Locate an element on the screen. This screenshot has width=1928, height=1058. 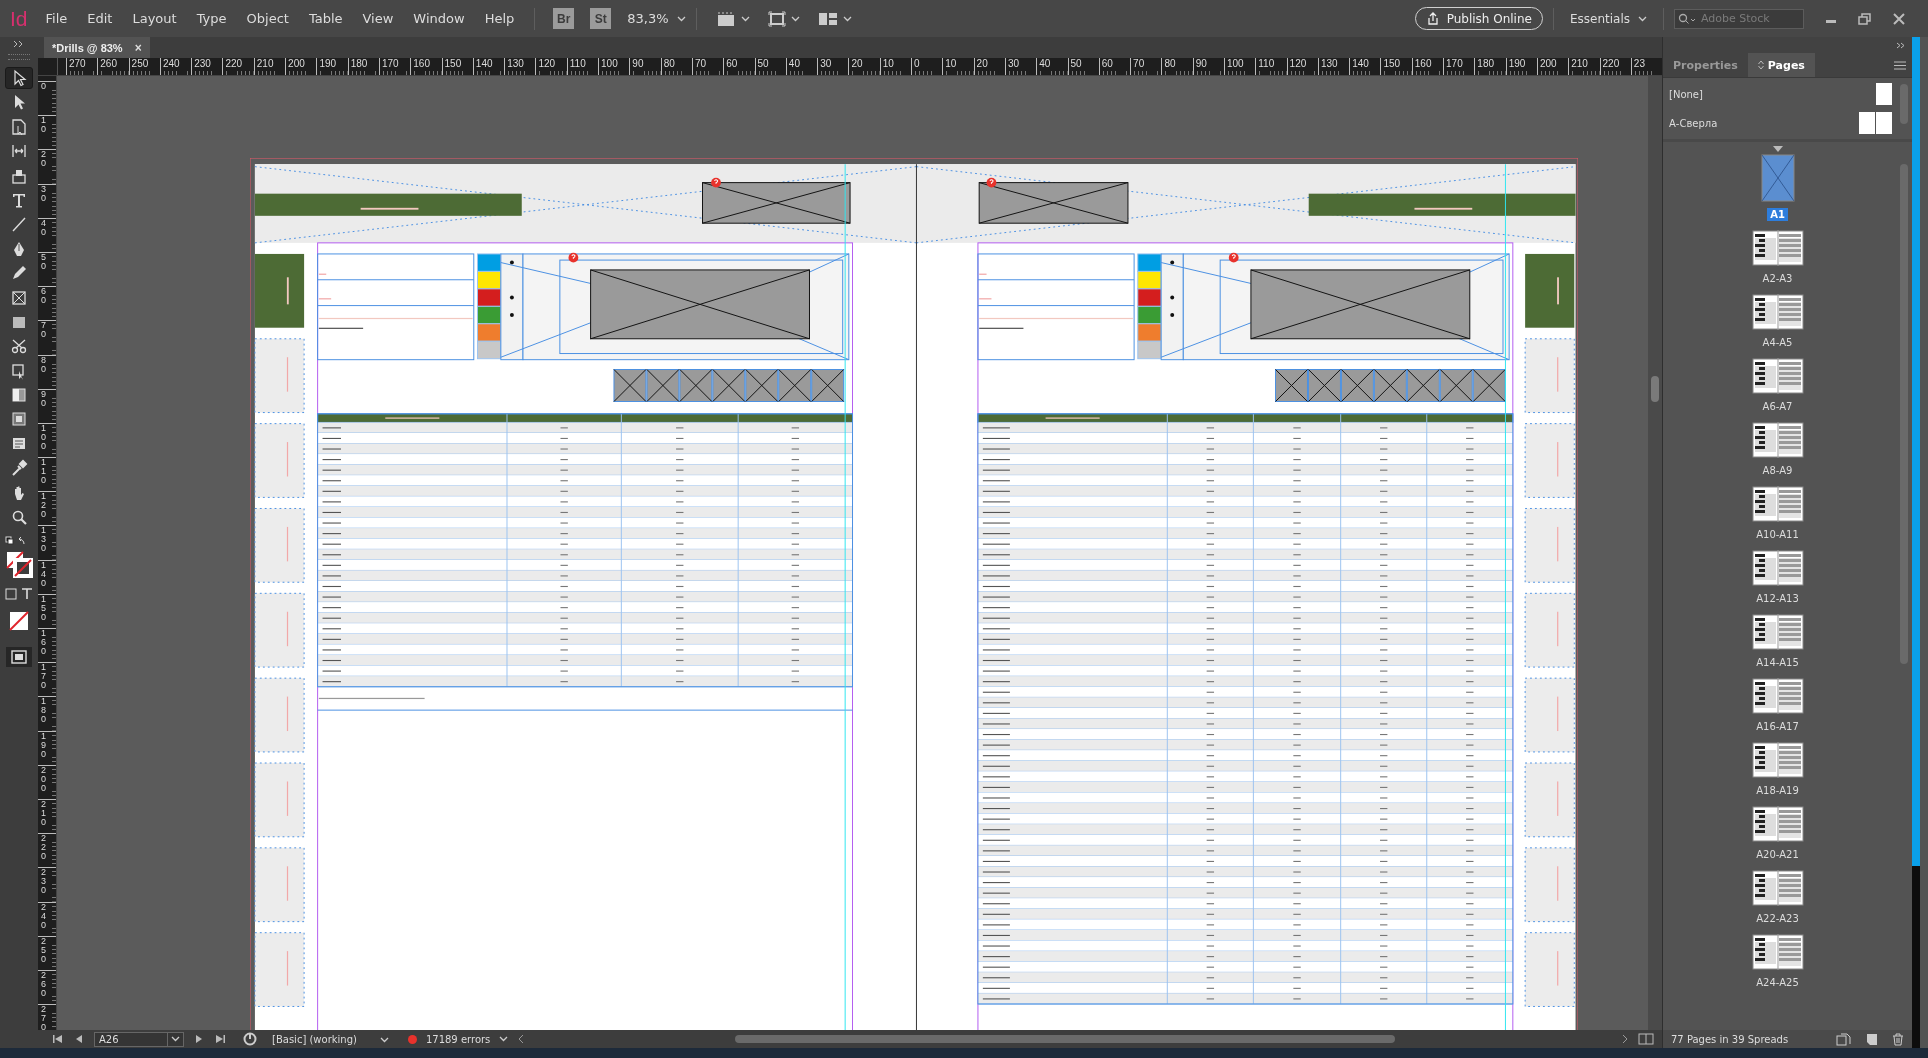
line-tool-icon is located at coordinates (19, 224).